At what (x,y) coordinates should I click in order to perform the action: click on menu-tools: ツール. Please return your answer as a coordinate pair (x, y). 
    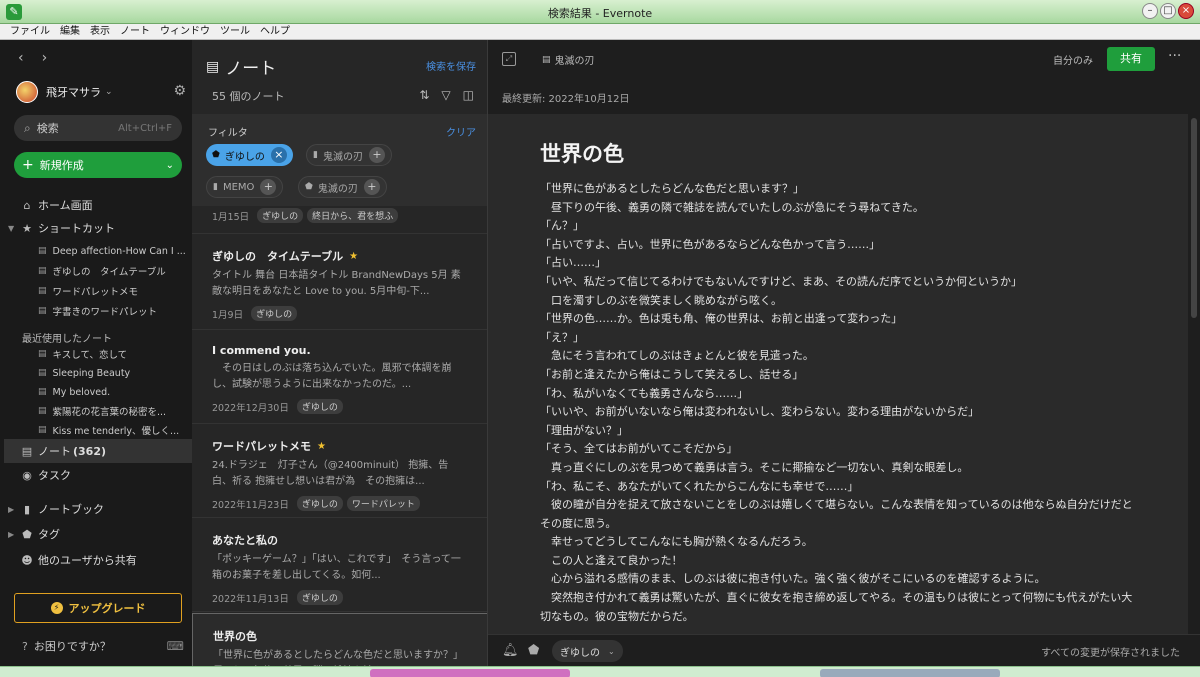
    Looking at the image, I should click on (235, 31).